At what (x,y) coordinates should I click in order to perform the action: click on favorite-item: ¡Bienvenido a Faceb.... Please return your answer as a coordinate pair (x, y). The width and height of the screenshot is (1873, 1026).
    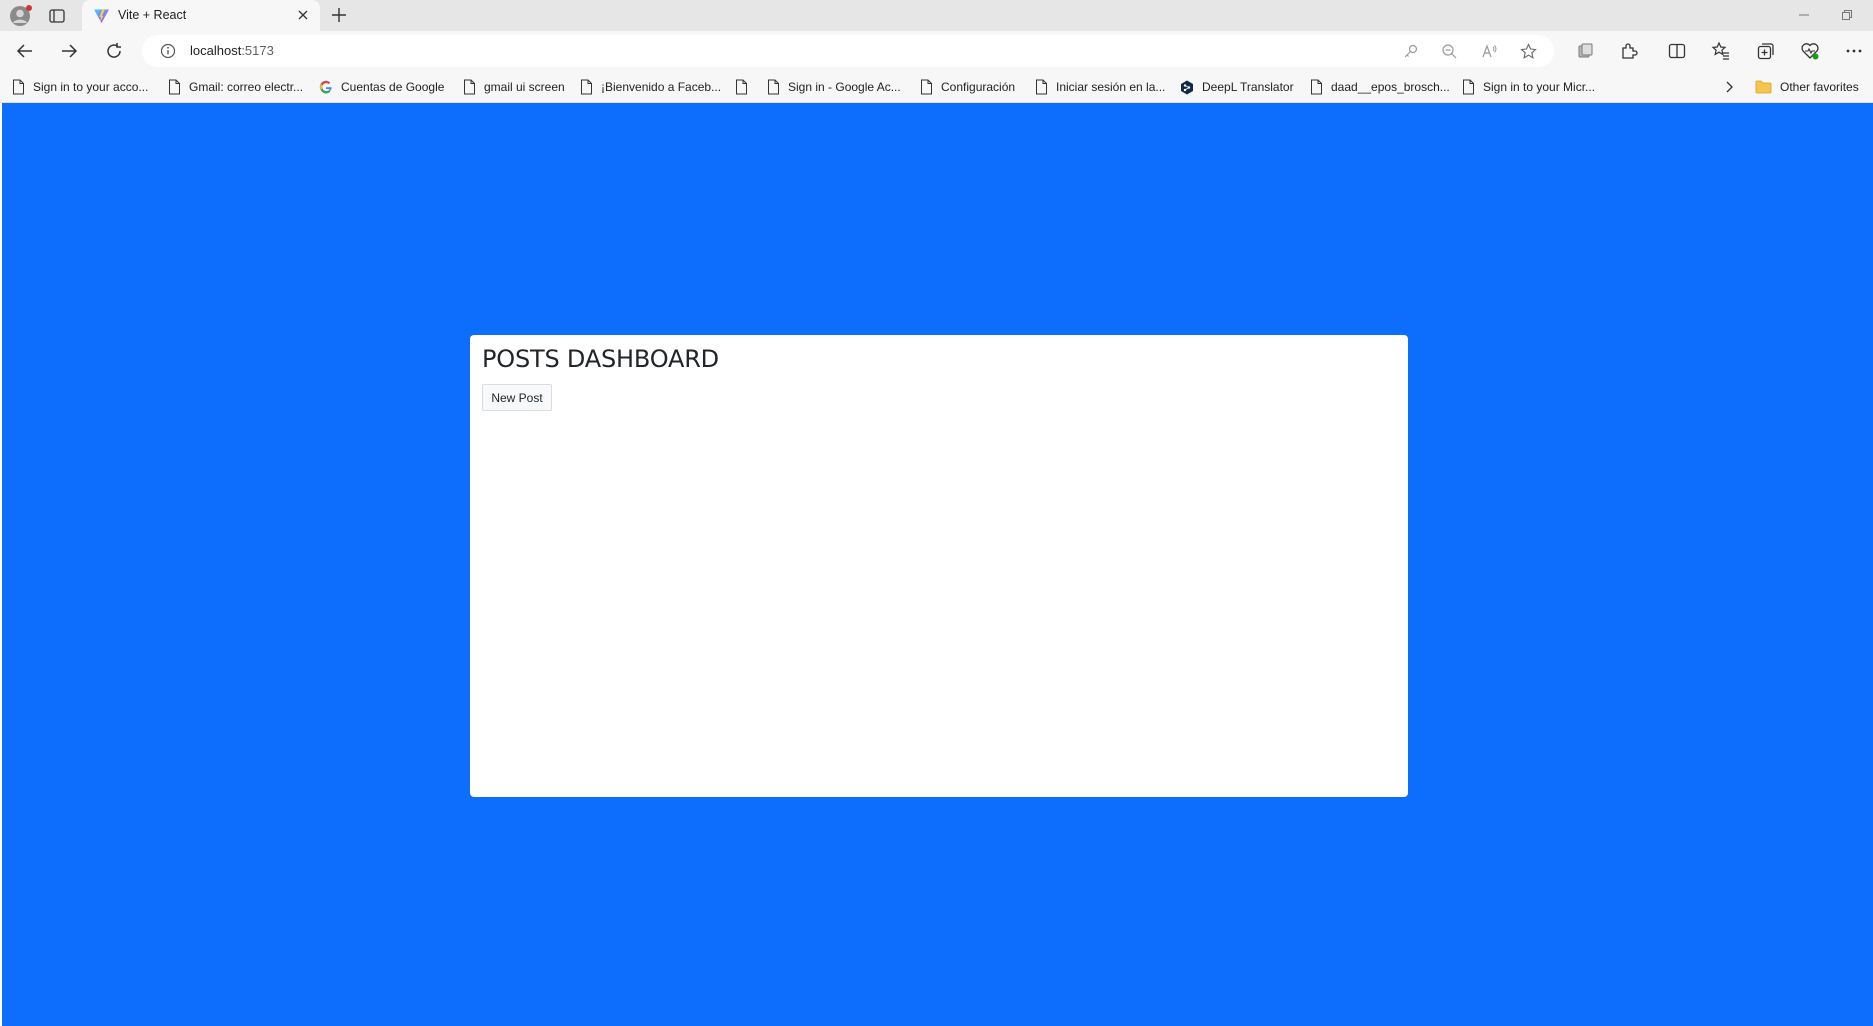
    Looking at the image, I should click on (650, 87).